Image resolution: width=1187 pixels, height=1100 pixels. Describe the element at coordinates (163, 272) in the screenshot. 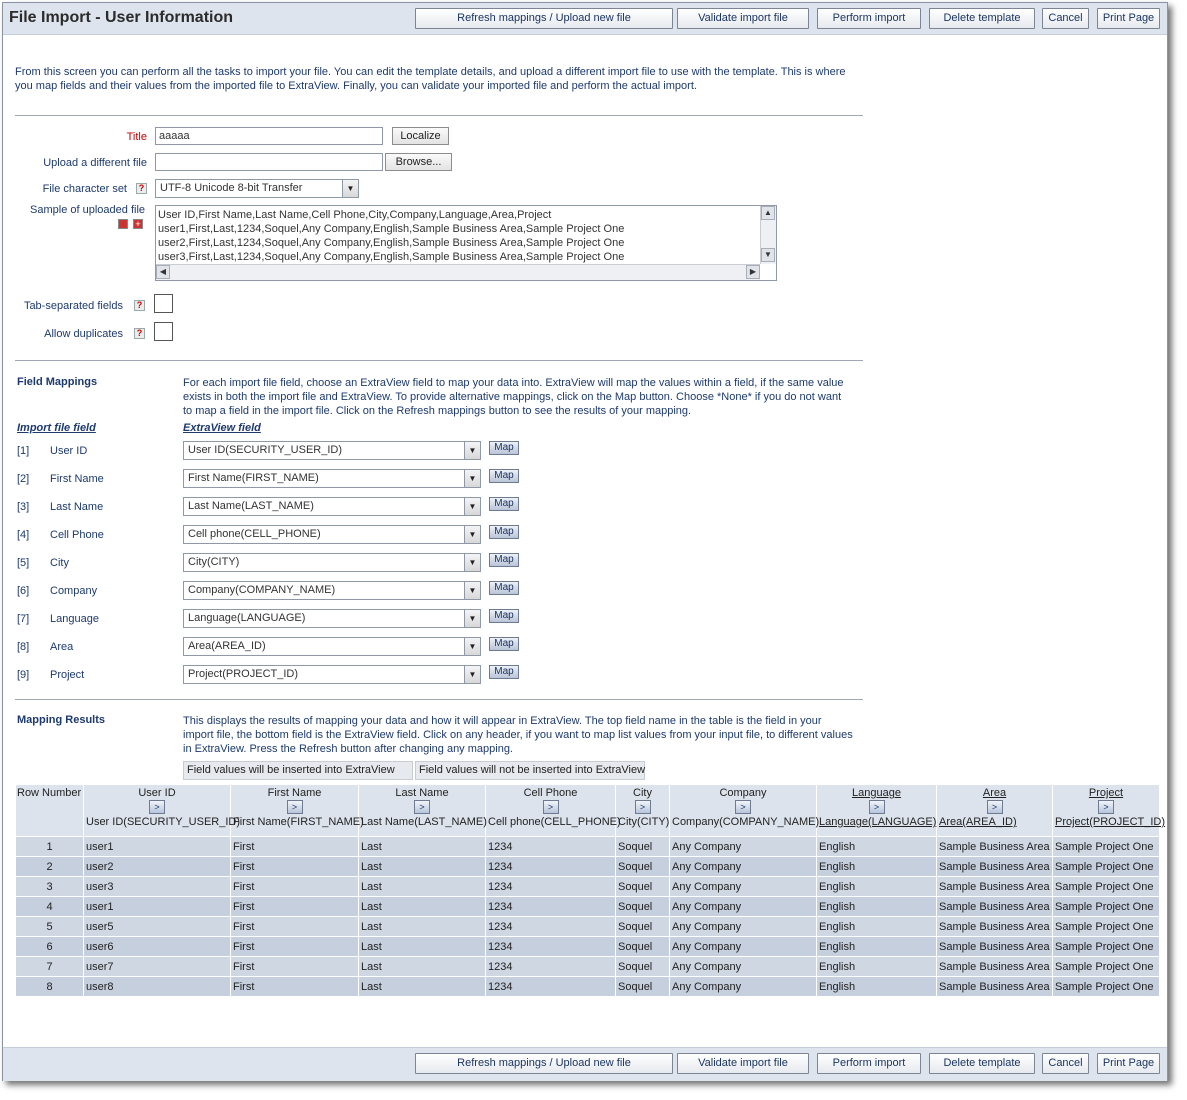

I see `scroll-left-icon: ◀` at that location.